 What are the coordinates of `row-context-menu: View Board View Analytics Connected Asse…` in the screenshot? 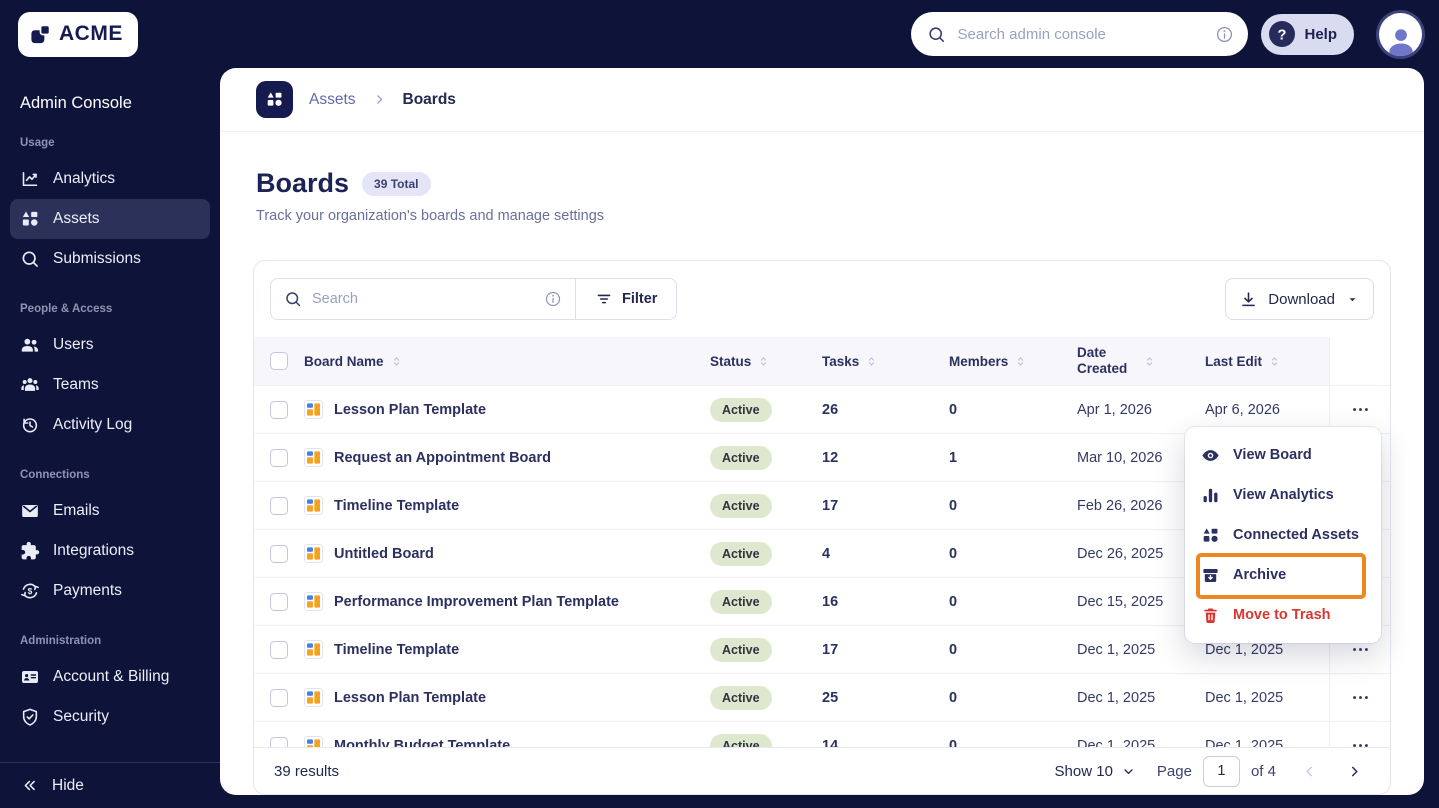 It's located at (1283, 535).